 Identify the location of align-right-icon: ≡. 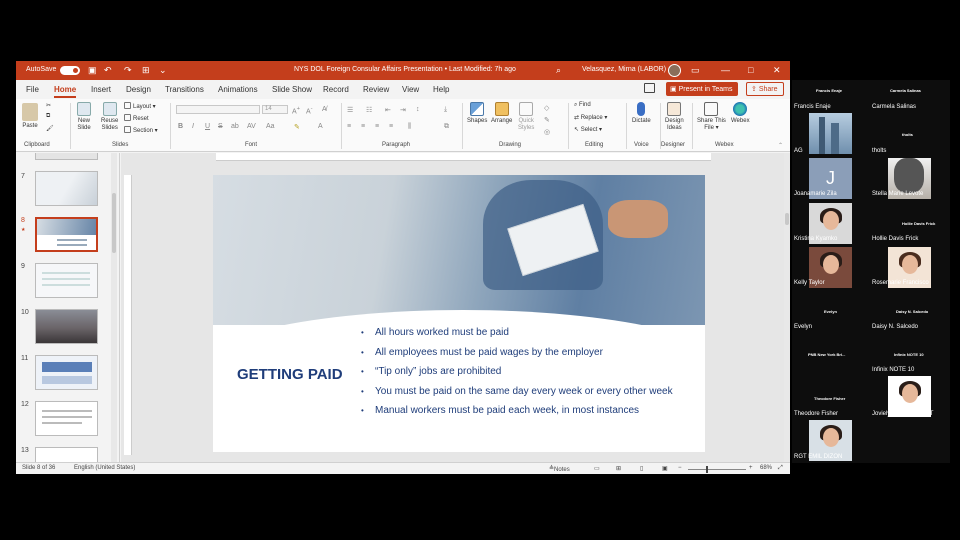
(377, 126).